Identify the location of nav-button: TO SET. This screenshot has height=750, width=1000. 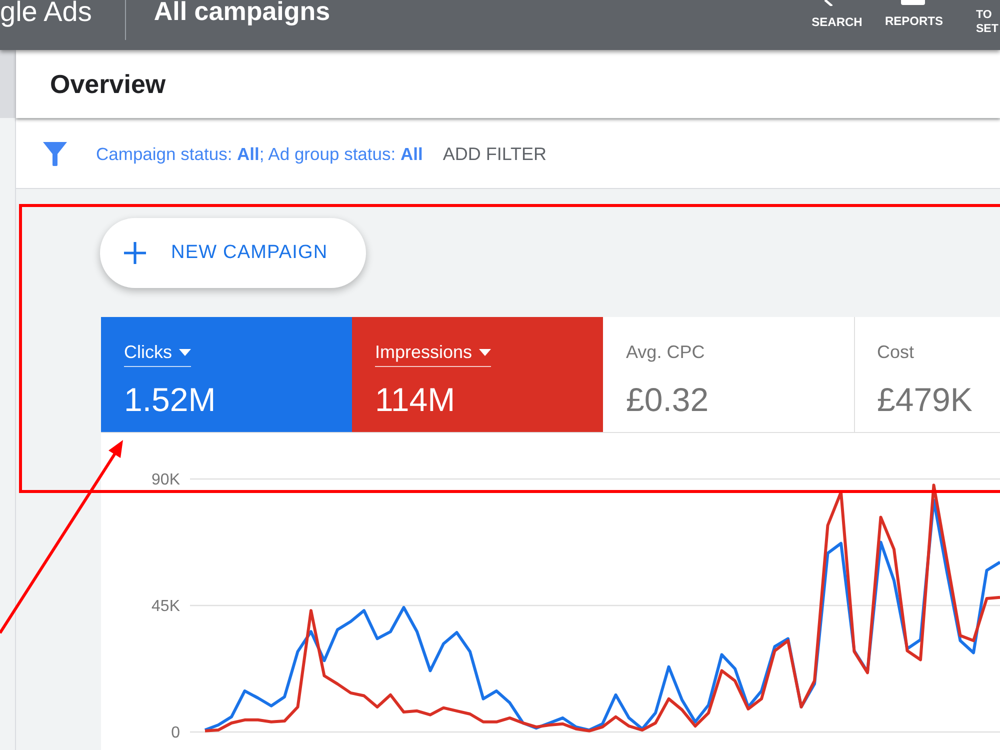
(988, 18).